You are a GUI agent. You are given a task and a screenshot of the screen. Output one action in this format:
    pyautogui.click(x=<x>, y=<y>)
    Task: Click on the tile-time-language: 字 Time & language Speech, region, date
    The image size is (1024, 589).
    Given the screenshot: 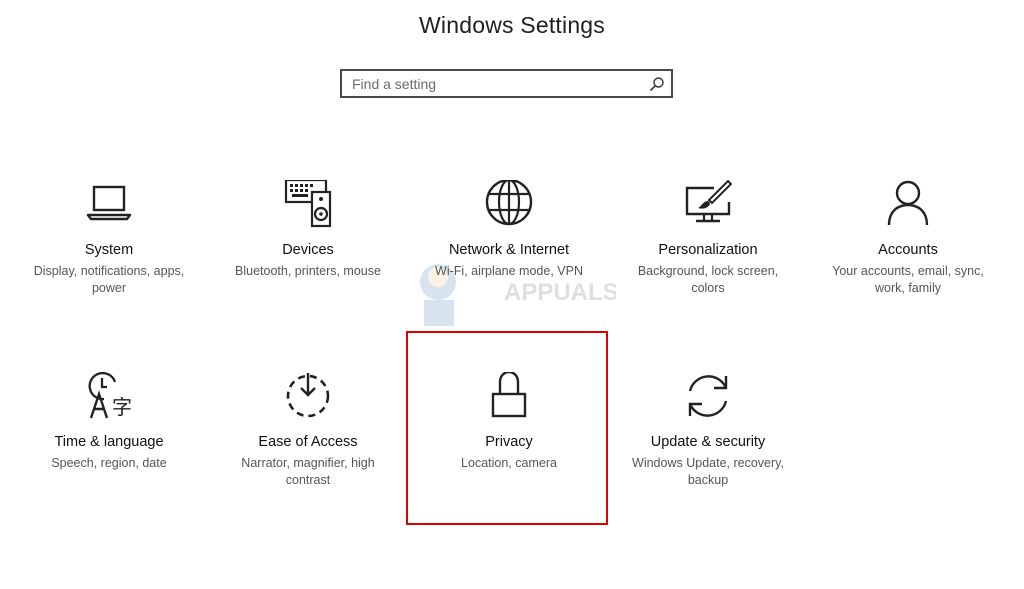 What is the action you would take?
    pyautogui.click(x=109, y=447)
    